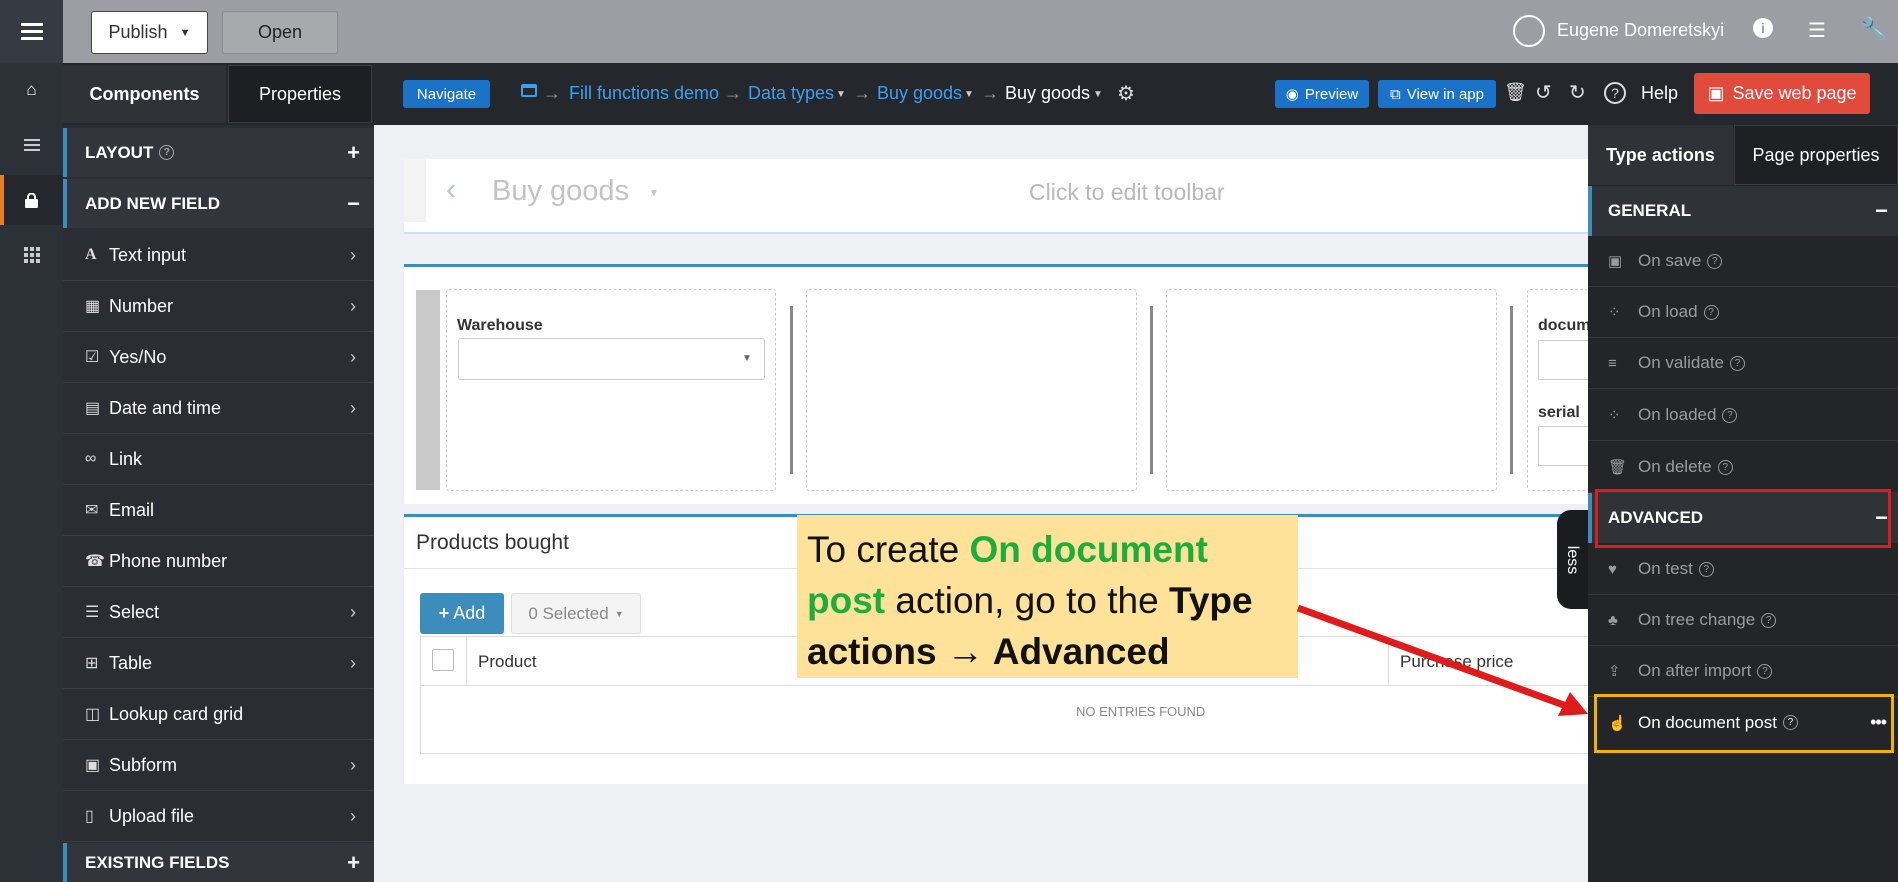 This screenshot has width=1898, height=882. Describe the element at coordinates (644, 93) in the screenshot. I see `breadcrumb-fill-functions-demo: Fill functions demo` at that location.